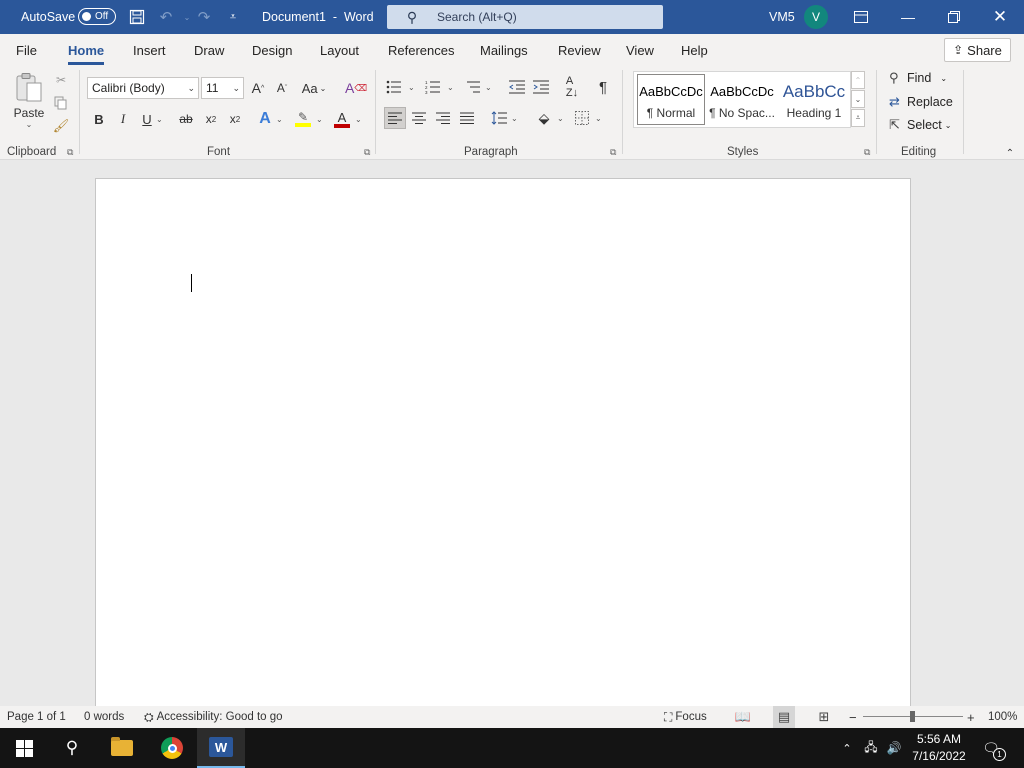 Image resolution: width=1024 pixels, height=768 pixels. I want to click on style-heading-1: AaBbCc Heading 1, so click(814, 99).